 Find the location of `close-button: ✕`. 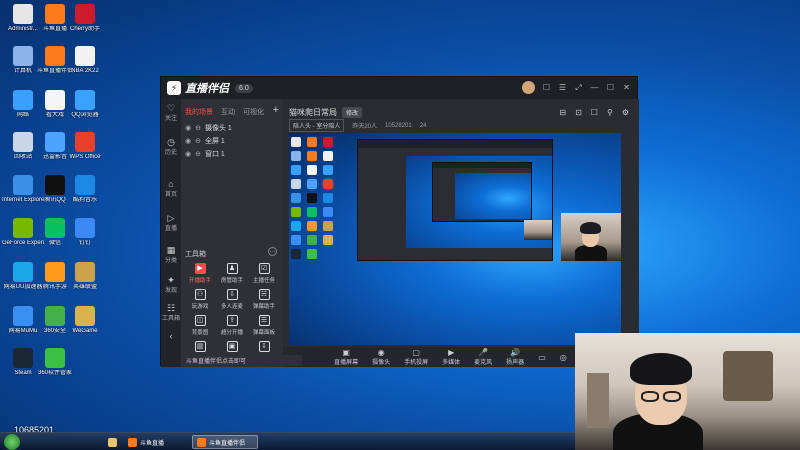

close-button: ✕ is located at coordinates (626, 87).